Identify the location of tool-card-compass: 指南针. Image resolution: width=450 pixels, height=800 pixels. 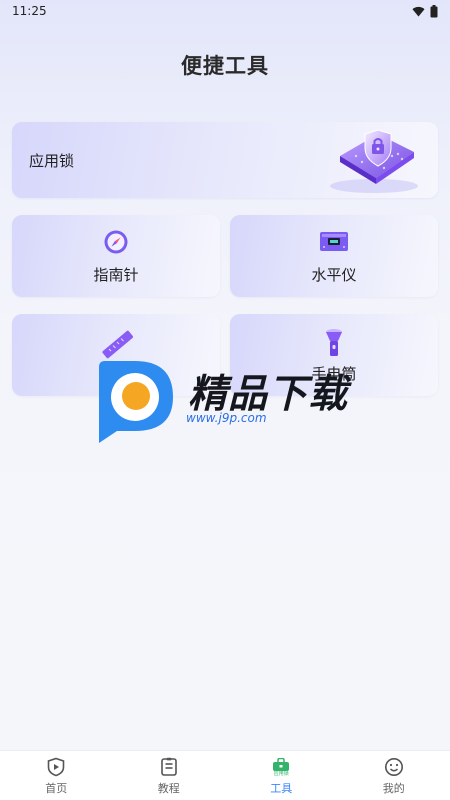
(116, 256).